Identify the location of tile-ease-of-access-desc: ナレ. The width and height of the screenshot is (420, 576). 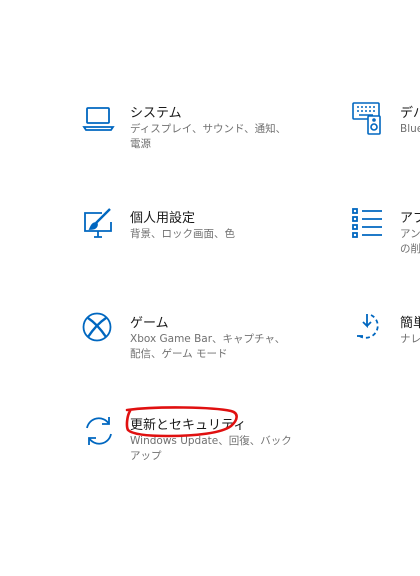
(410, 339).